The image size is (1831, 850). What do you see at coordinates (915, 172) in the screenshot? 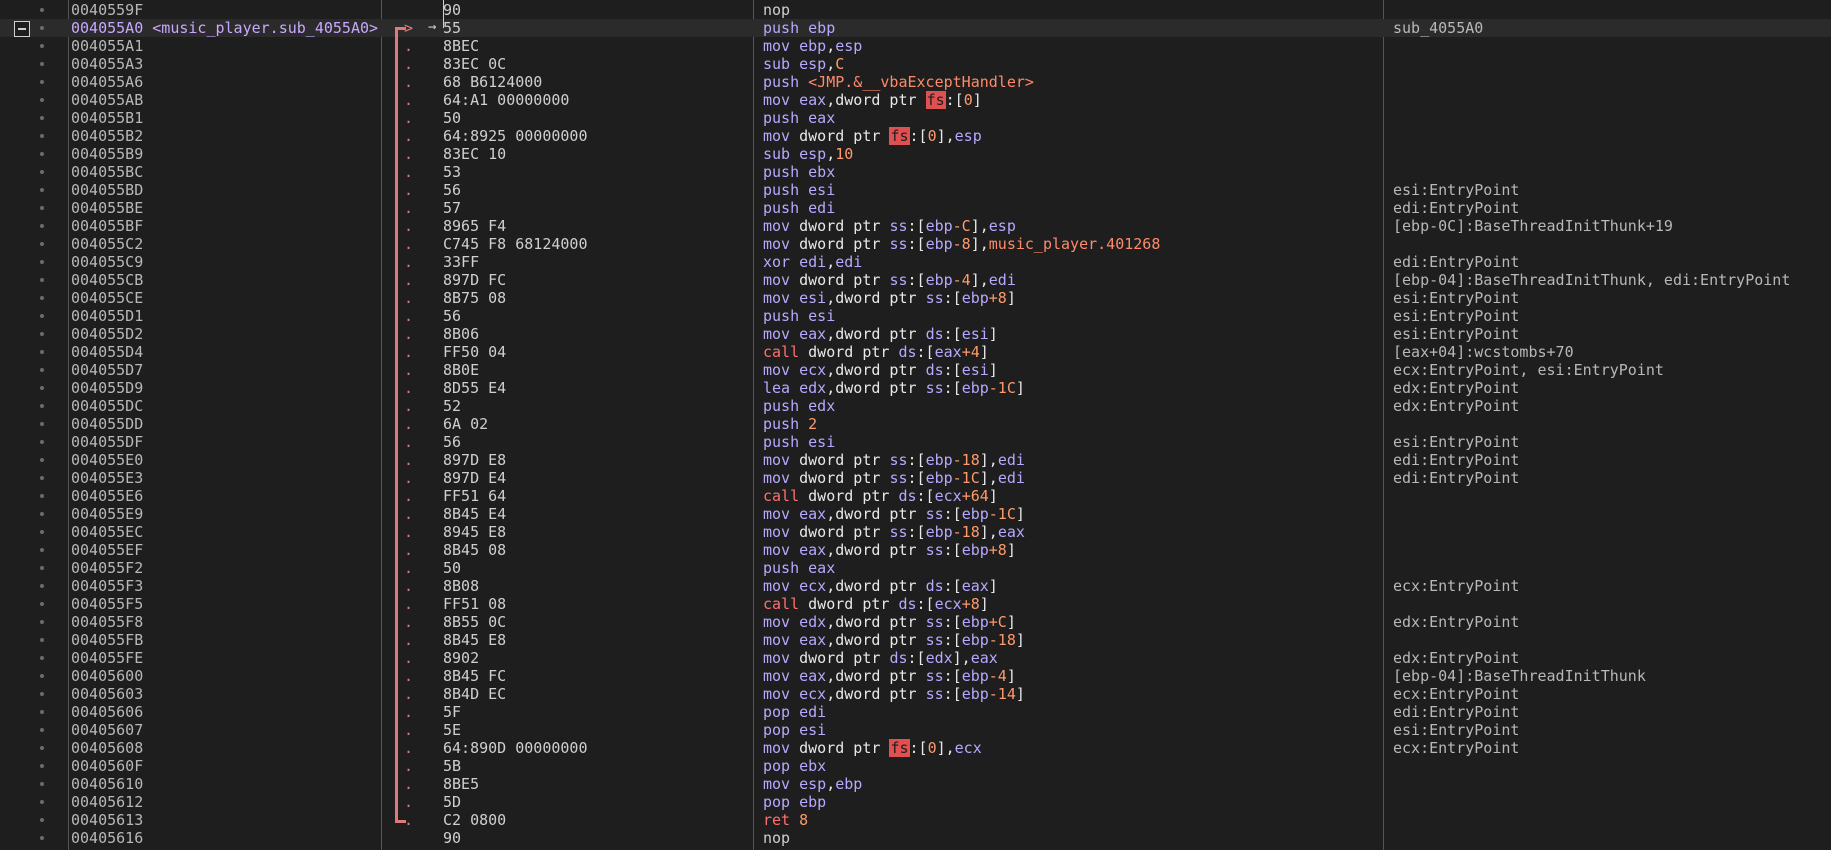
I see `instruction-row: 004055BC. 53 push ebx` at bounding box center [915, 172].